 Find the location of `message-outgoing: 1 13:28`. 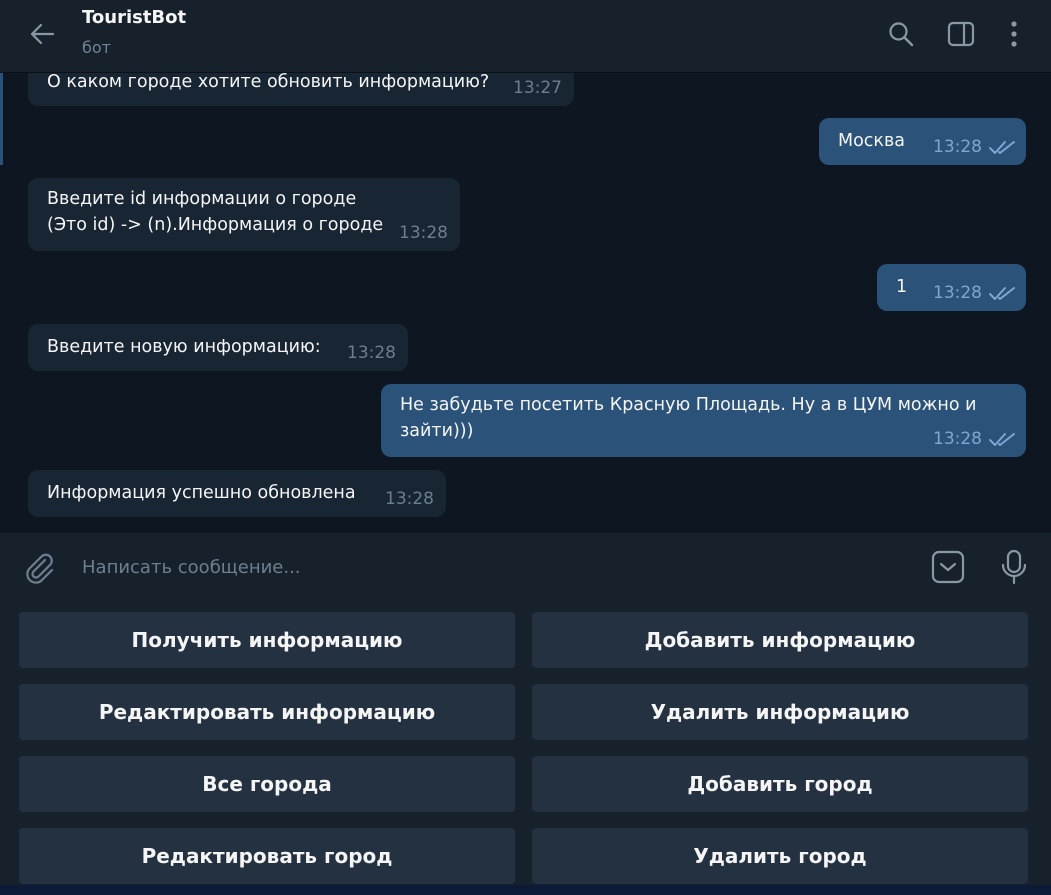

message-outgoing: 1 13:28 is located at coordinates (951, 287).